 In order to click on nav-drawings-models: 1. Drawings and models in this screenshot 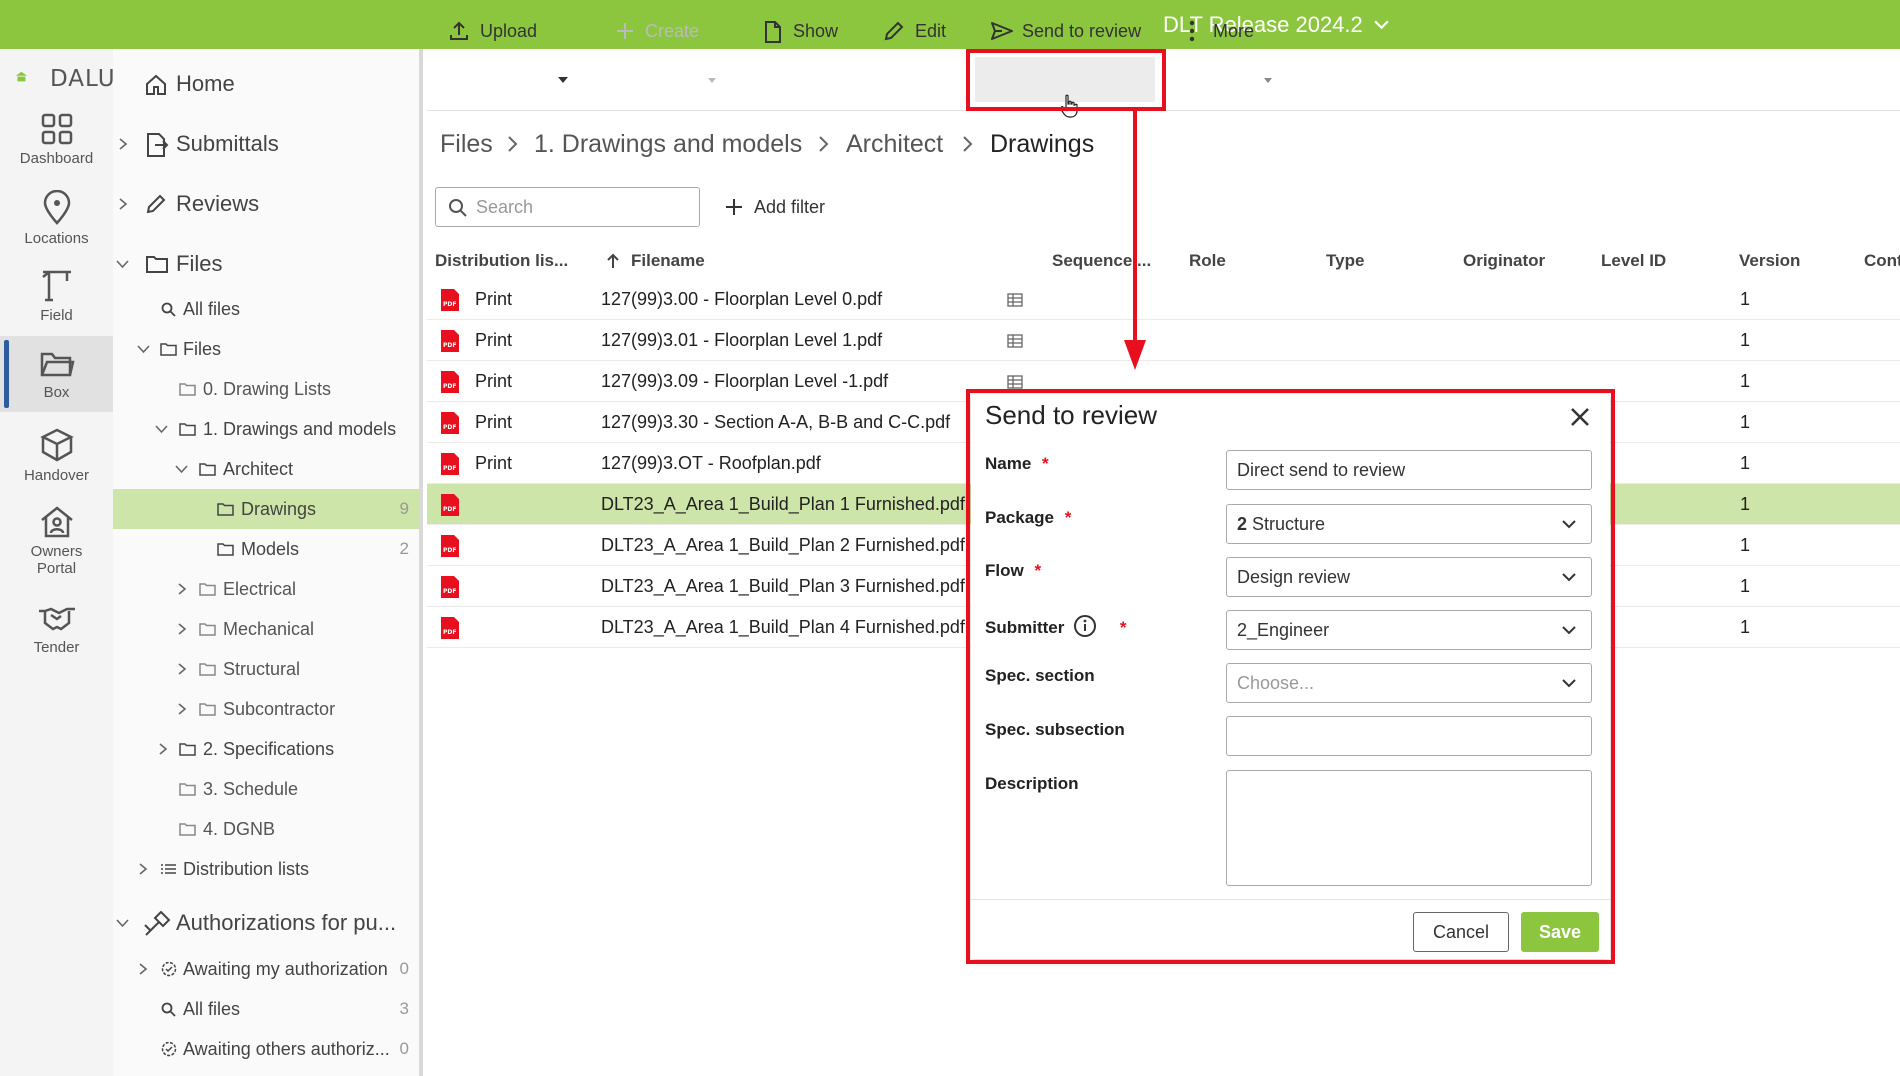, I will do `click(266, 429)`.